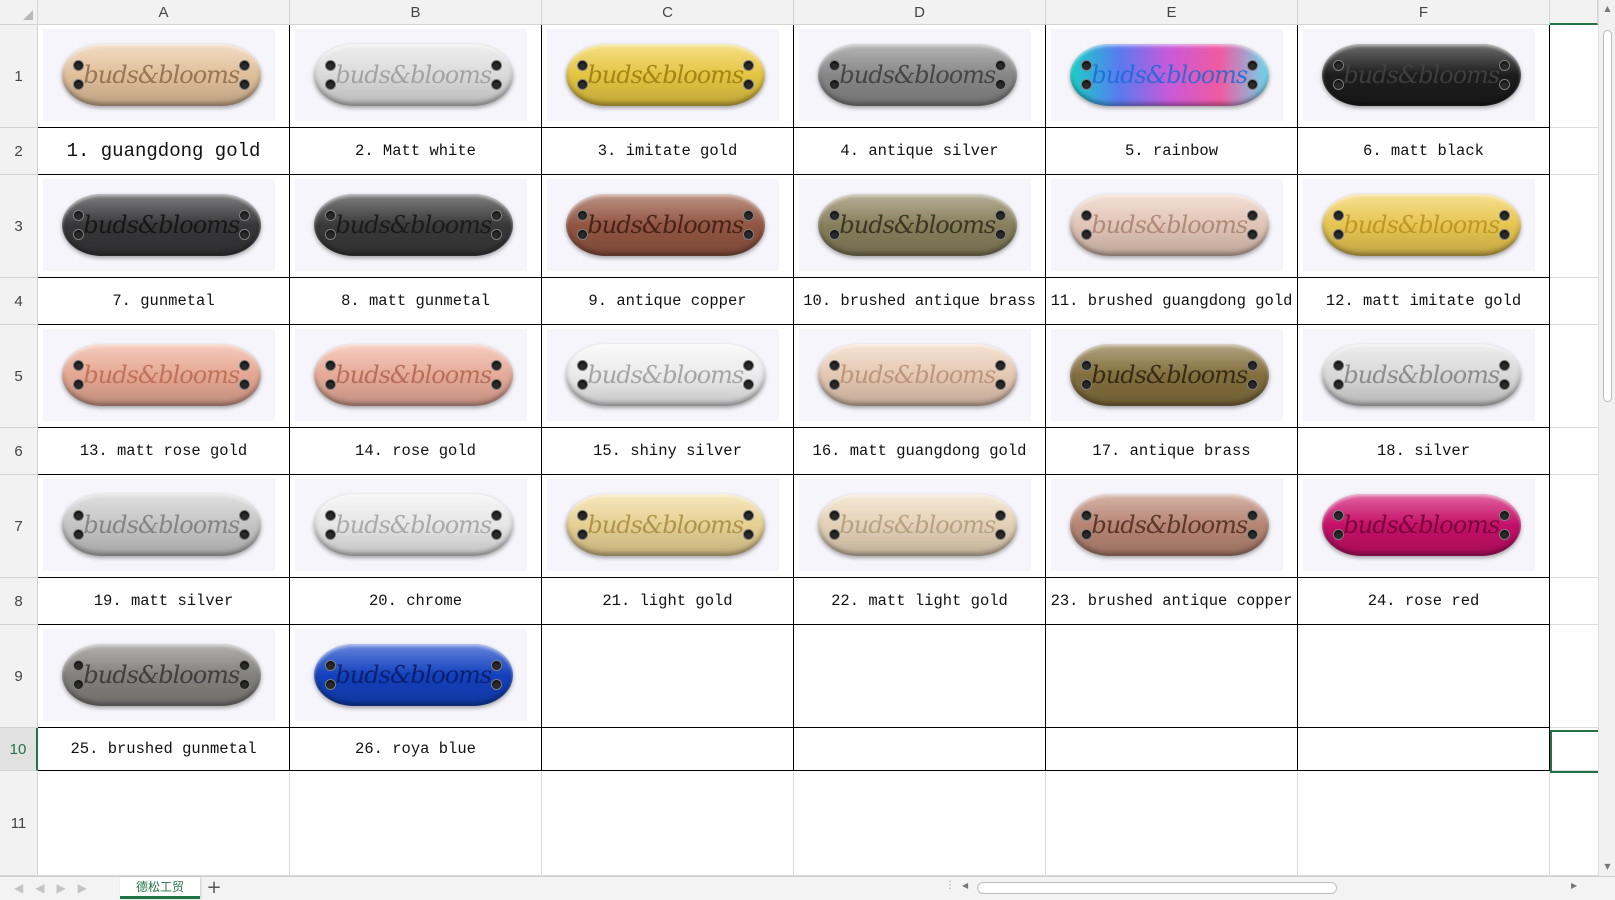 This screenshot has height=900, width=1615. What do you see at coordinates (19, 601) in the screenshot?
I see `row-header-8: 8` at bounding box center [19, 601].